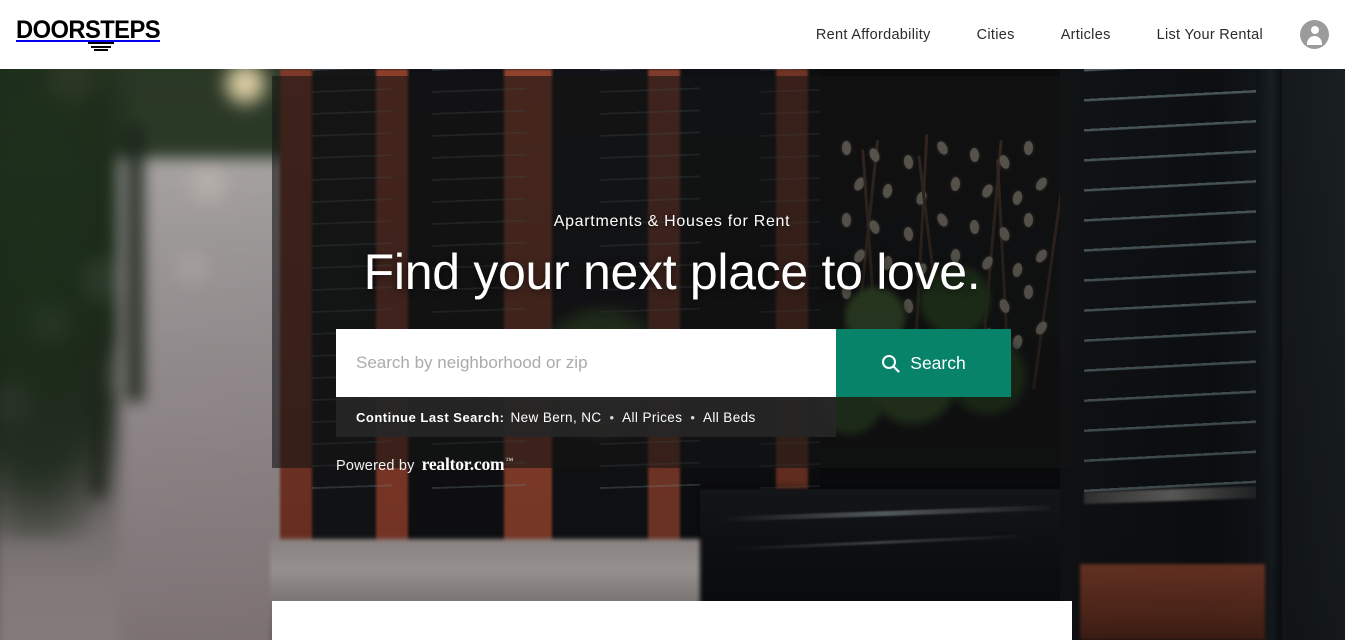 The width and height of the screenshot is (1345, 640). I want to click on last-search-location: New Bern, NC, so click(556, 417).